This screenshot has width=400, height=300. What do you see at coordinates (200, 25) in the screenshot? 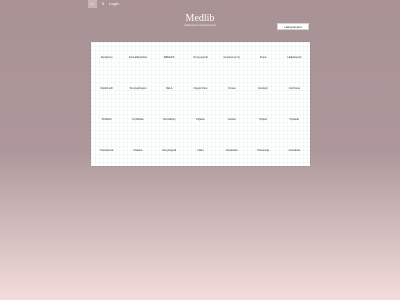
I see `site-subtitle: Lääketieteen kirjastopalvelut` at bounding box center [200, 25].